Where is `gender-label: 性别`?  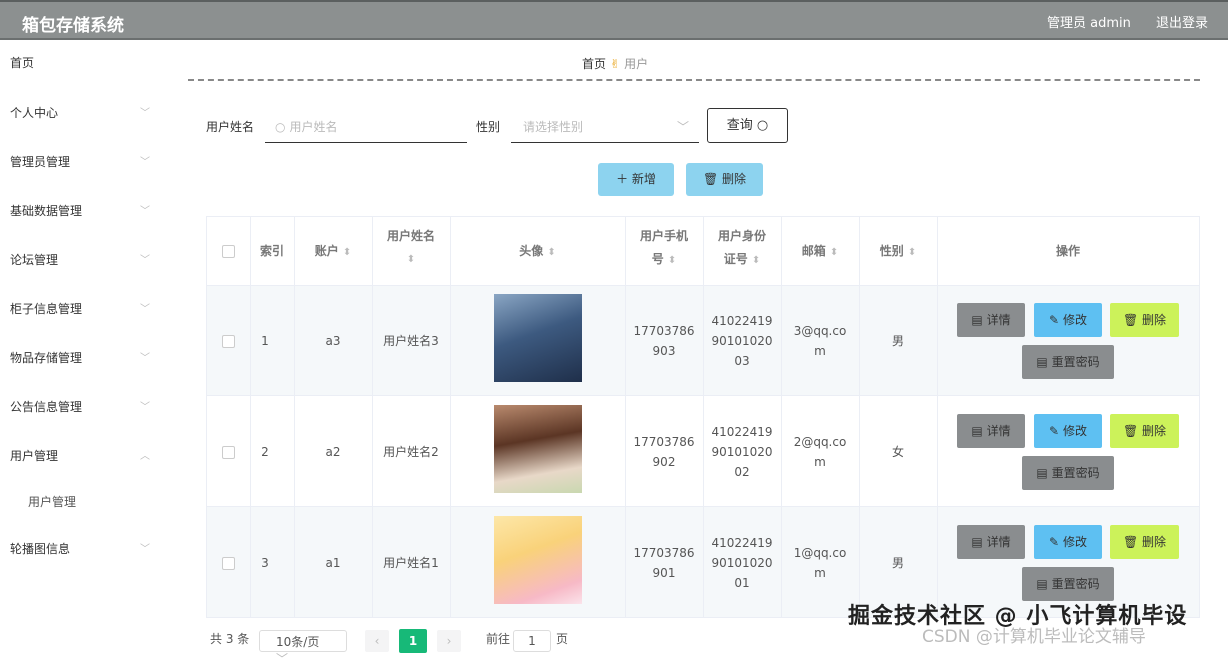 gender-label: 性别 is located at coordinates (488, 127).